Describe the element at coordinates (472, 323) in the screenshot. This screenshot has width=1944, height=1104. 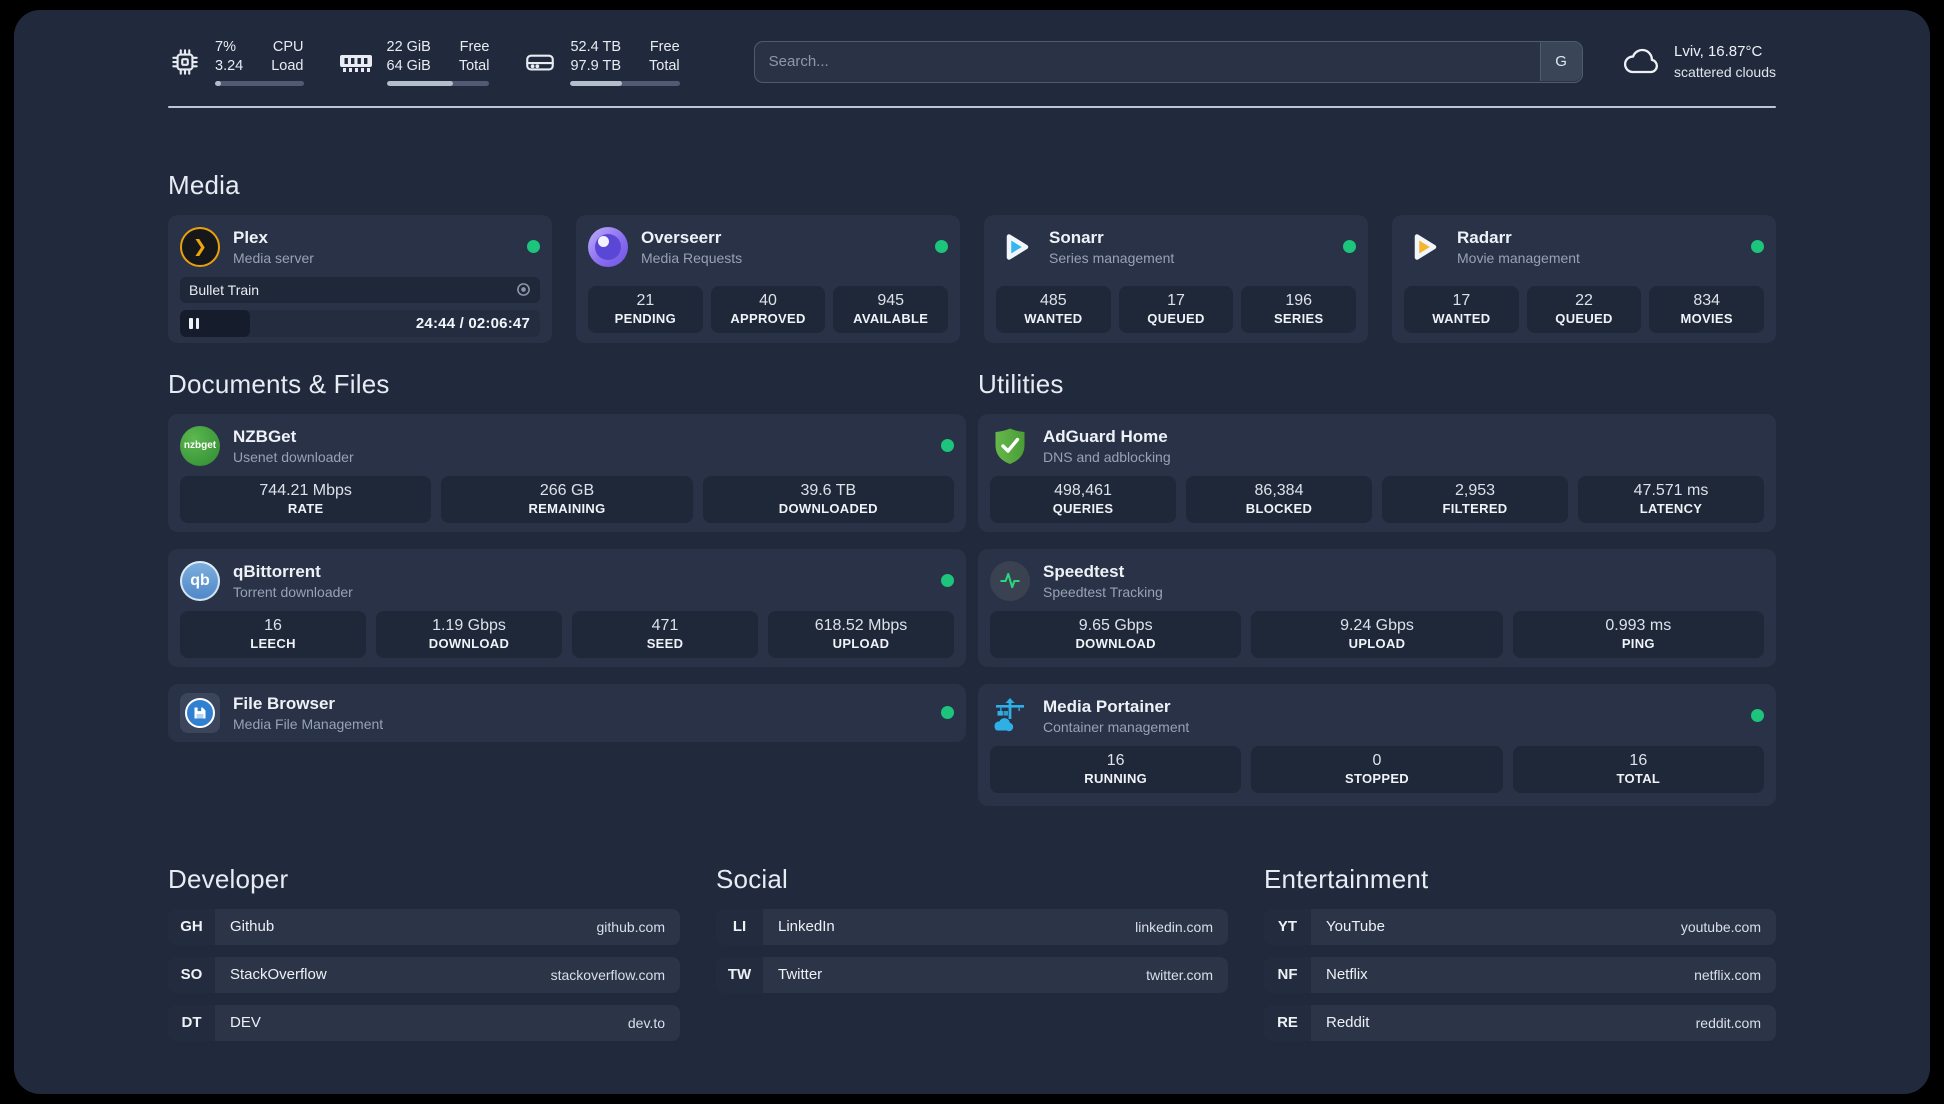
I see `playback-time: 24:44 / 02:06:47` at that location.